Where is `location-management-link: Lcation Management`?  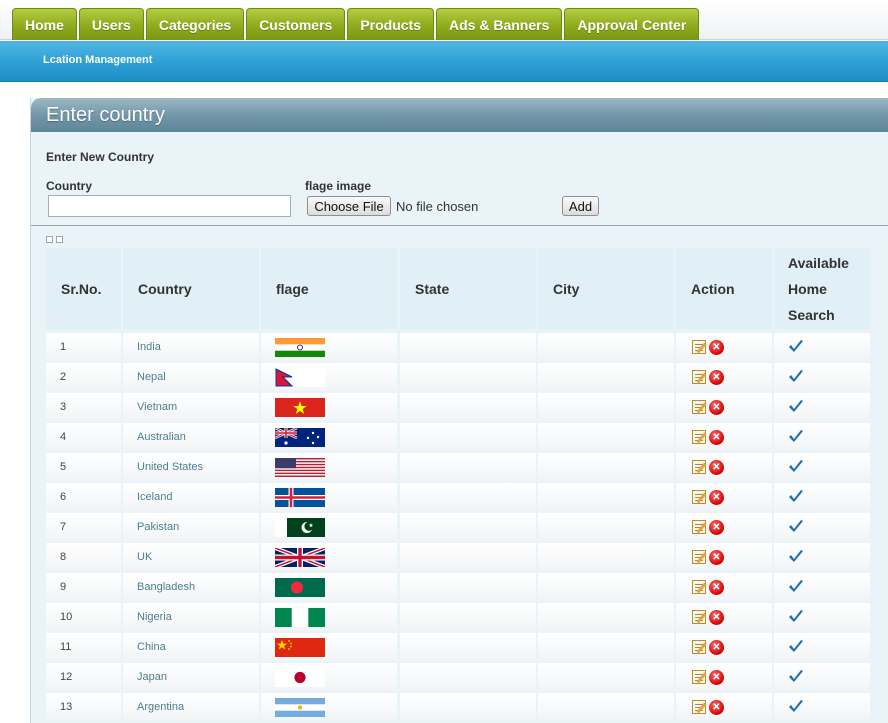 location-management-link: Lcation Management is located at coordinates (97, 60).